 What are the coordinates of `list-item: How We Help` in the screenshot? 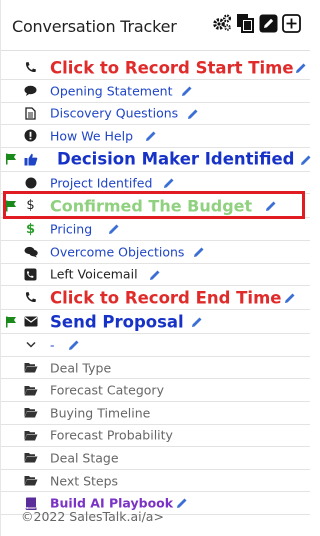 It's located at (155, 136).